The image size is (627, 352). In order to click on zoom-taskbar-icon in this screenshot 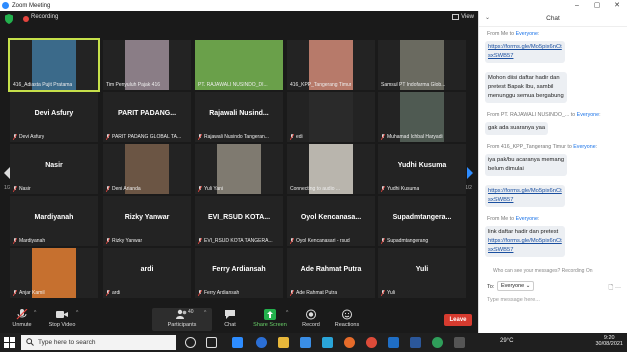, I will do `click(237, 342)`.